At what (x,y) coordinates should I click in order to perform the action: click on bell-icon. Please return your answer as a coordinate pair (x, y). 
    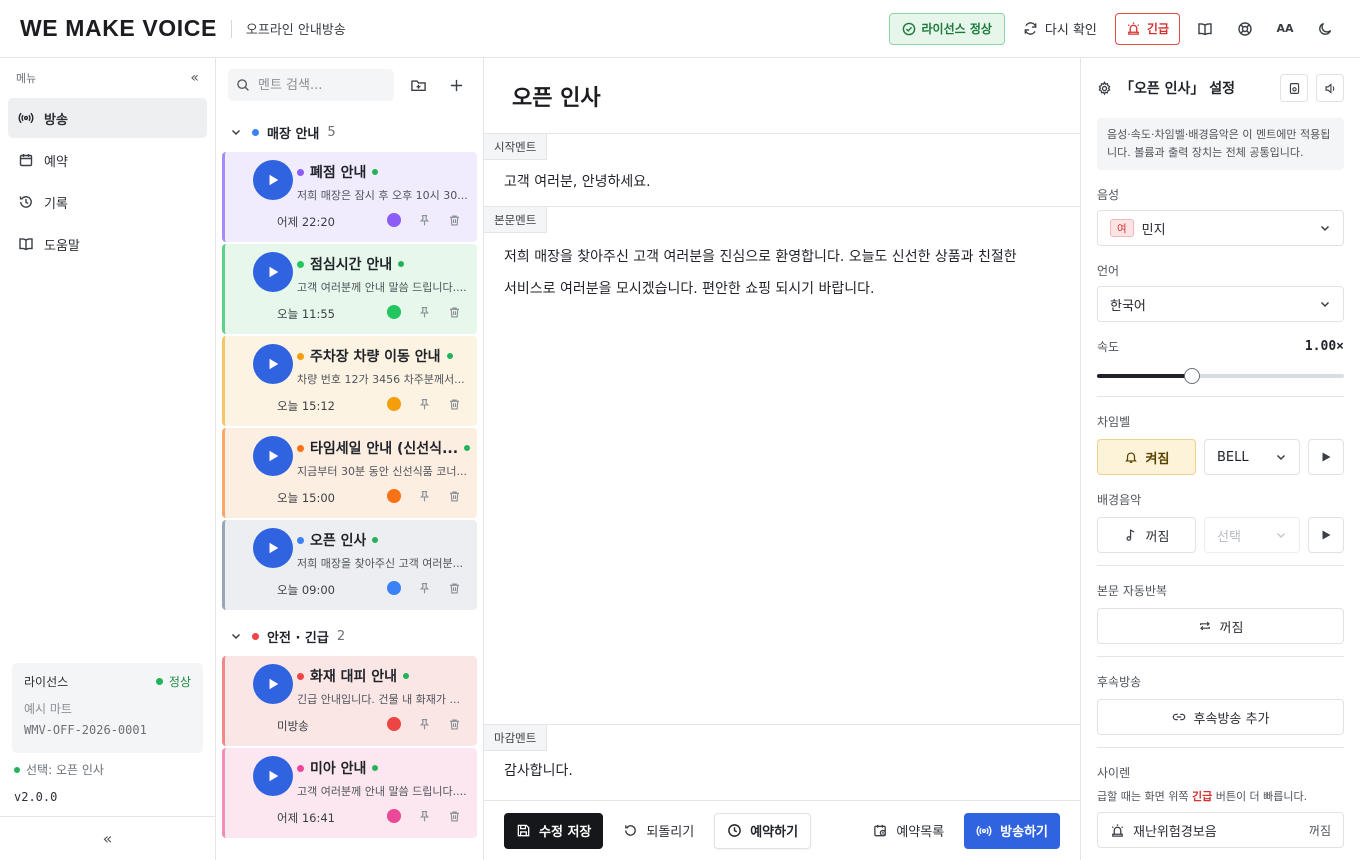
    Looking at the image, I should click on (1130, 457).